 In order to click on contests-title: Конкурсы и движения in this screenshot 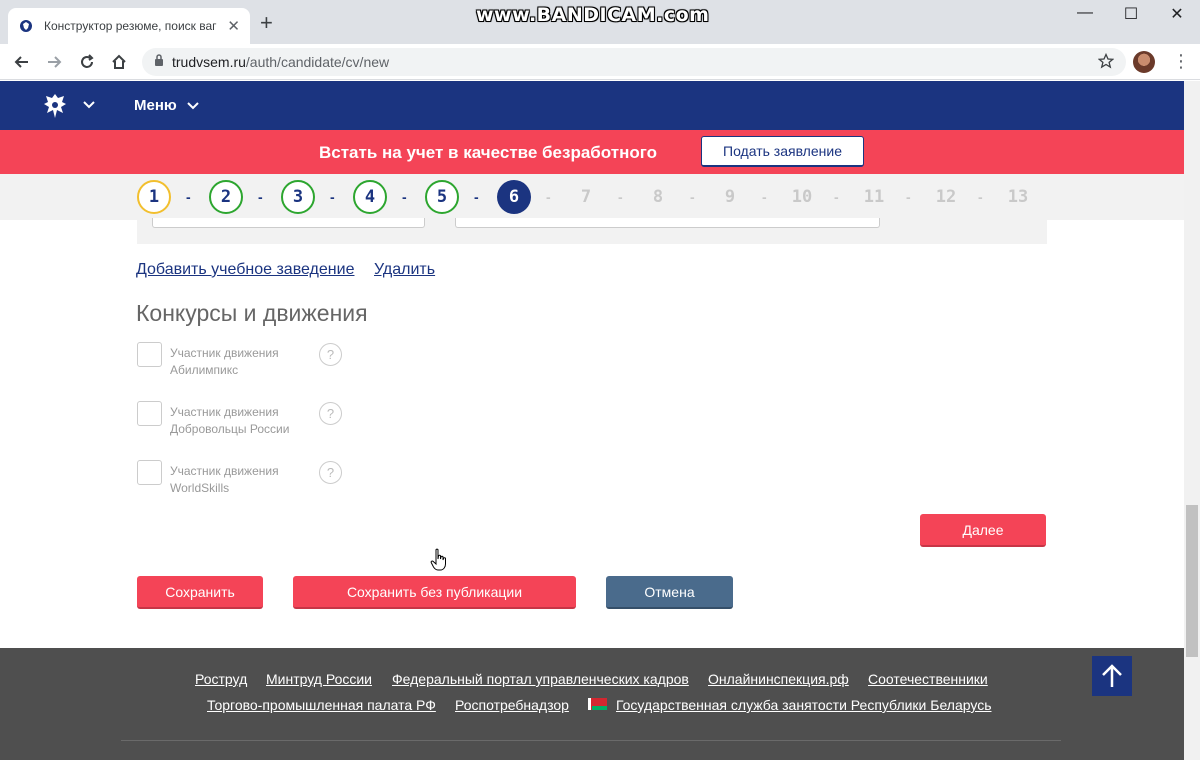, I will do `click(252, 313)`.